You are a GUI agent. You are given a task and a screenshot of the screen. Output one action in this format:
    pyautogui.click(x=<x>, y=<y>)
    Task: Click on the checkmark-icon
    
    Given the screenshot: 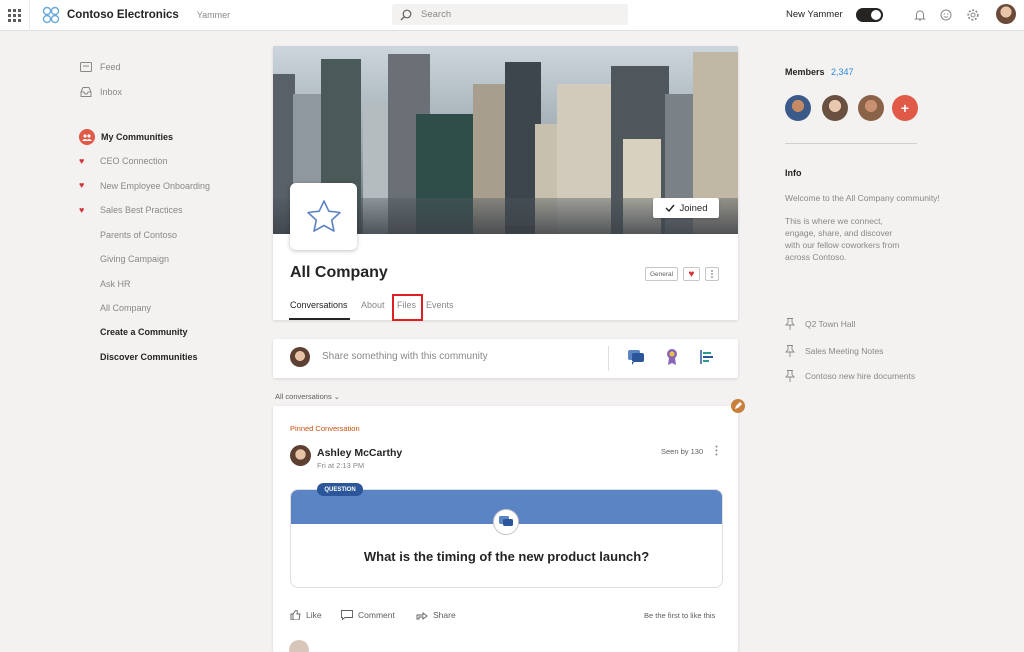 What is the action you would take?
    pyautogui.click(x=670, y=208)
    